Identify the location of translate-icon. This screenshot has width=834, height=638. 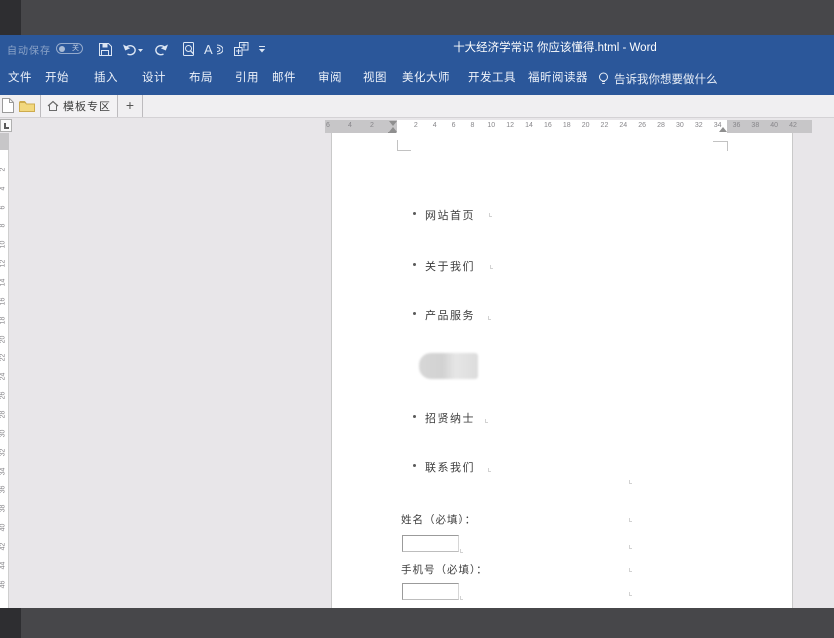
(240, 49).